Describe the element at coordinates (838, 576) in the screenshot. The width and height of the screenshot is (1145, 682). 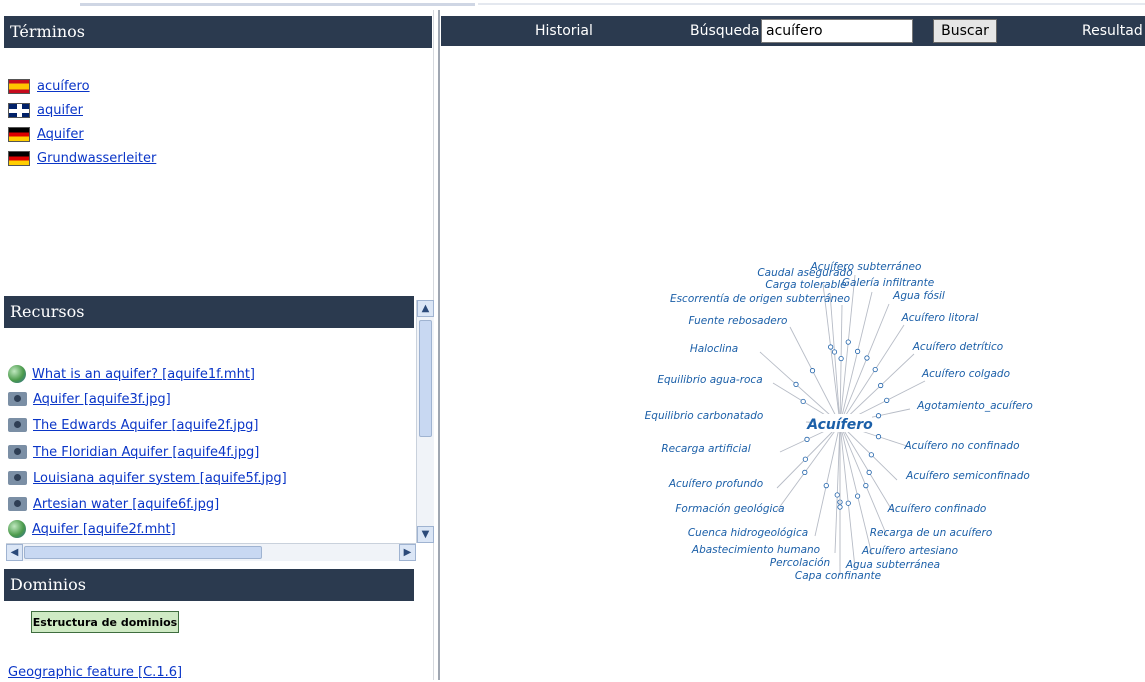
I see `graph-node: Capa confinante` at that location.